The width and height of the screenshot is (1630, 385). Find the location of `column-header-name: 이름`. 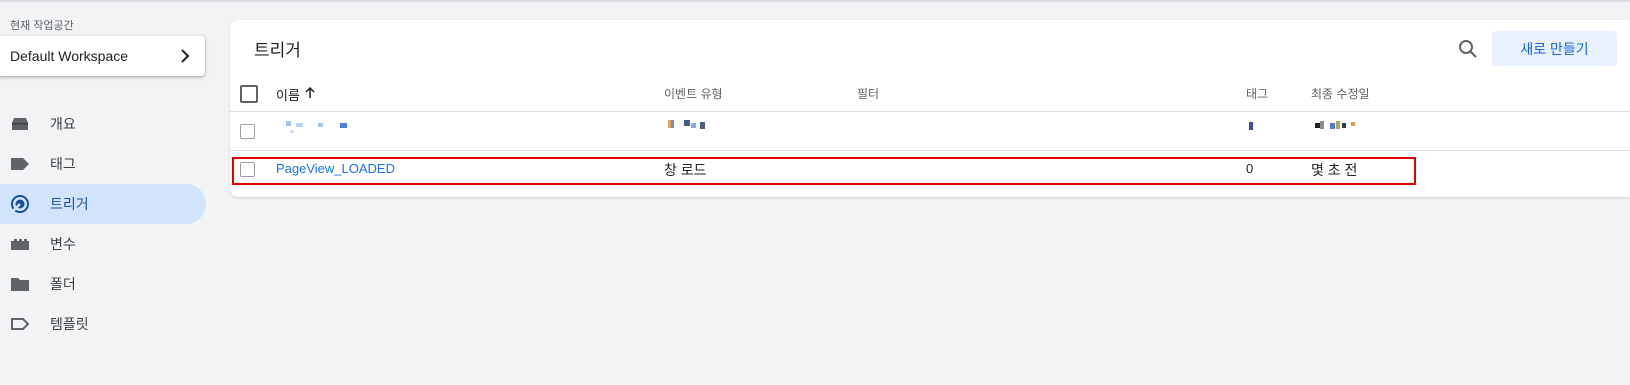

column-header-name: 이름 is located at coordinates (296, 94).